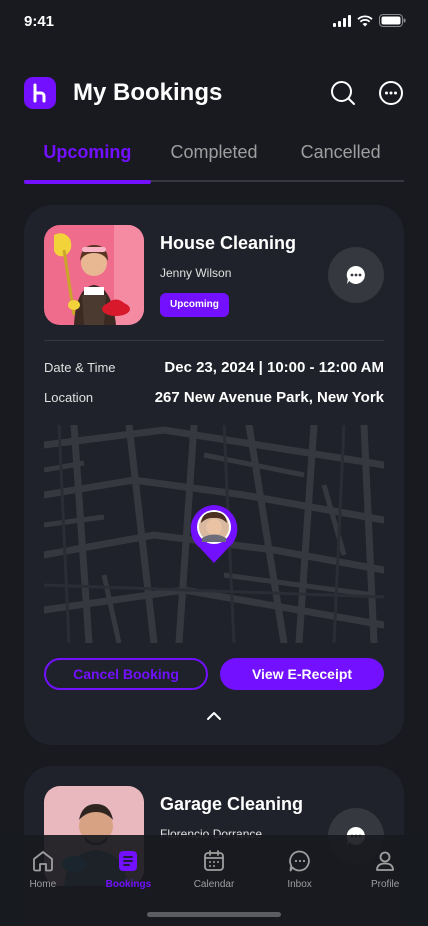 Image resolution: width=428 pixels, height=926 pixels. Describe the element at coordinates (80, 367) in the screenshot. I see `date-label: Date & Time` at that location.